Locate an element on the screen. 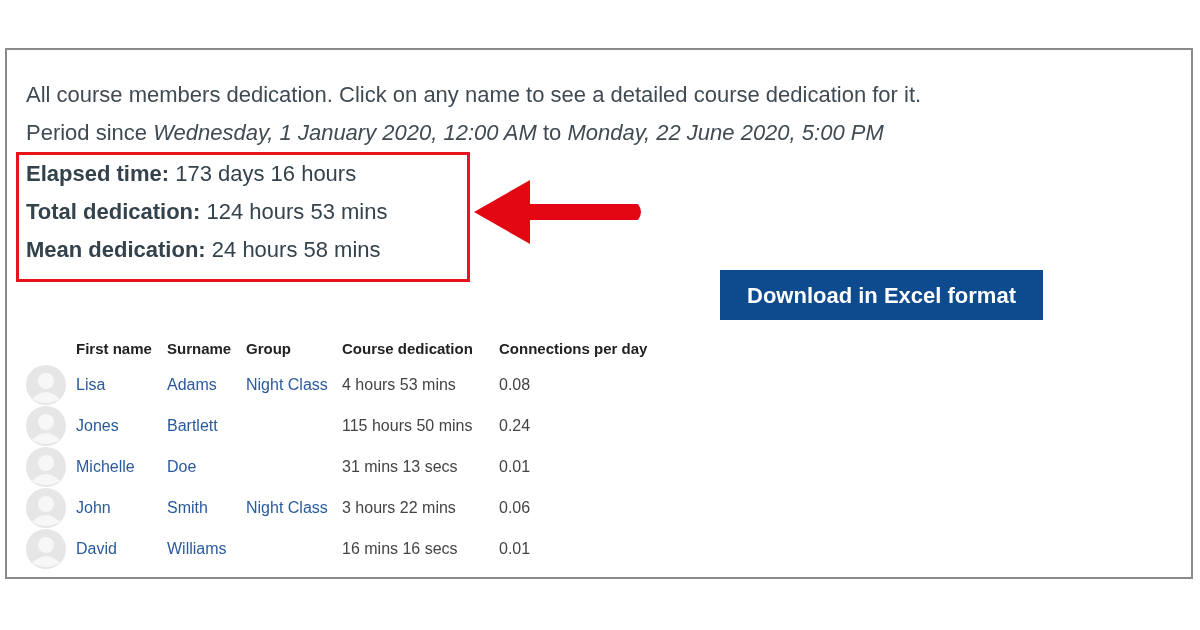 The height and width of the screenshot is (630, 1200). intro-text: All course members dedication. Click on any name to see a detailed course dedication for it. is located at coordinates (474, 95).